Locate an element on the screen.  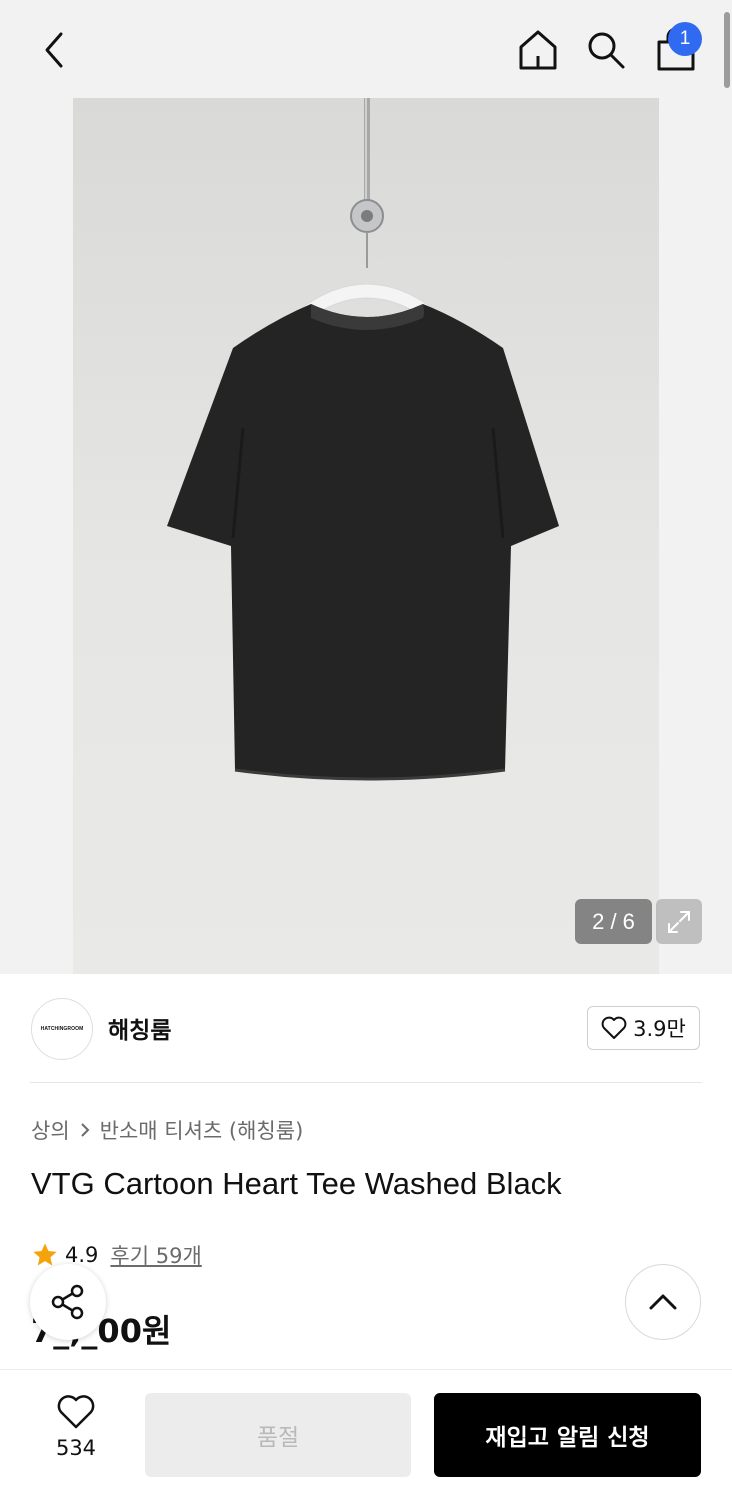
scroll-top-button is located at coordinates (663, 1302).